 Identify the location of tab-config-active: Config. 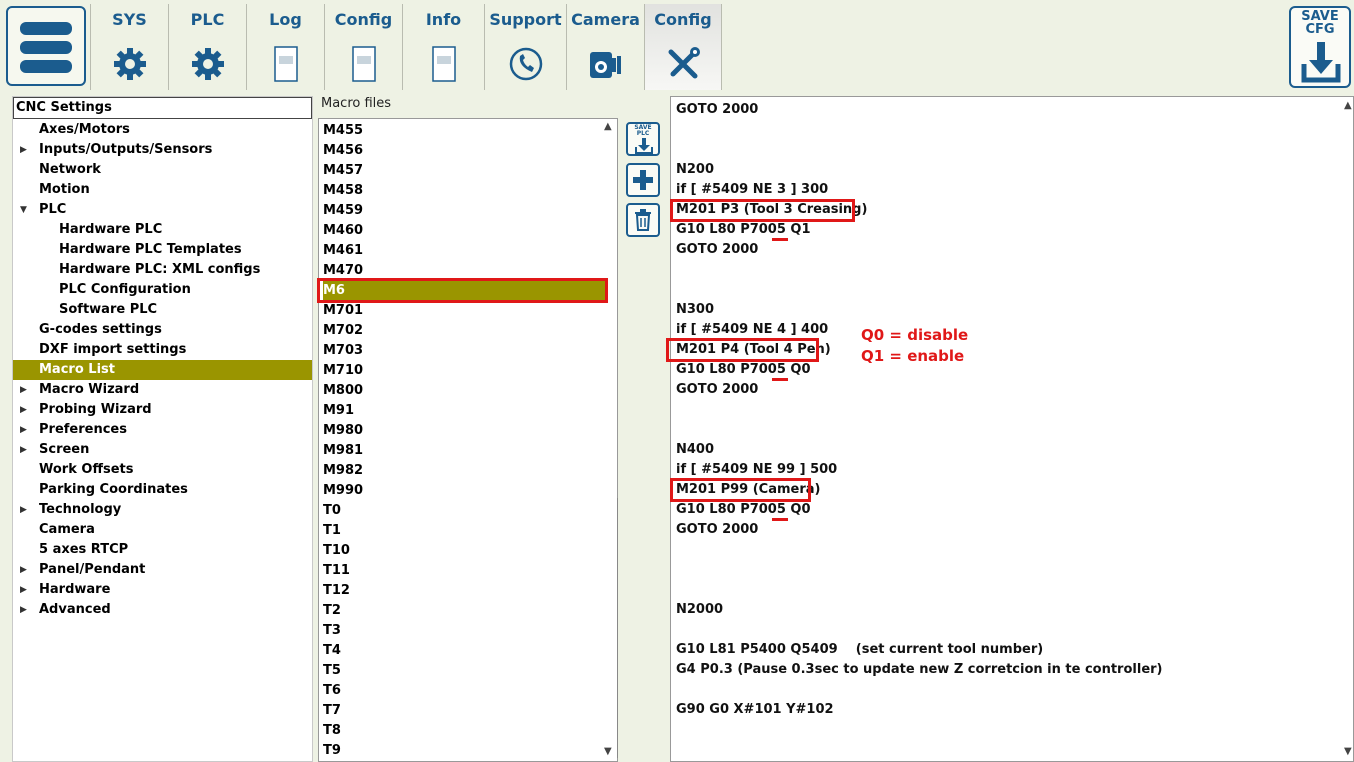
(683, 47).